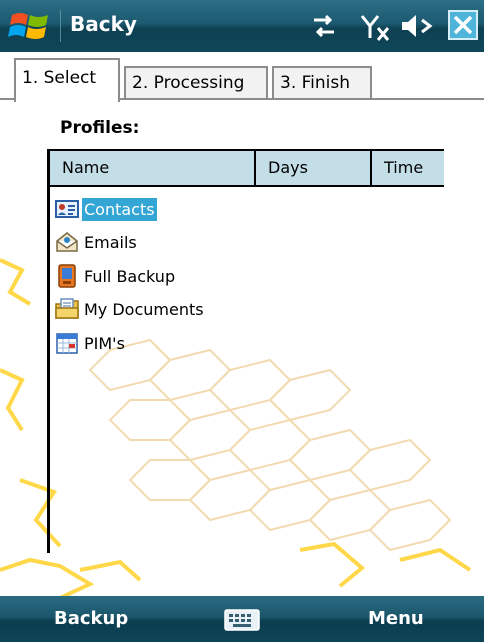 The width and height of the screenshot is (484, 642). I want to click on tab-select: 1. Select, so click(67, 80).